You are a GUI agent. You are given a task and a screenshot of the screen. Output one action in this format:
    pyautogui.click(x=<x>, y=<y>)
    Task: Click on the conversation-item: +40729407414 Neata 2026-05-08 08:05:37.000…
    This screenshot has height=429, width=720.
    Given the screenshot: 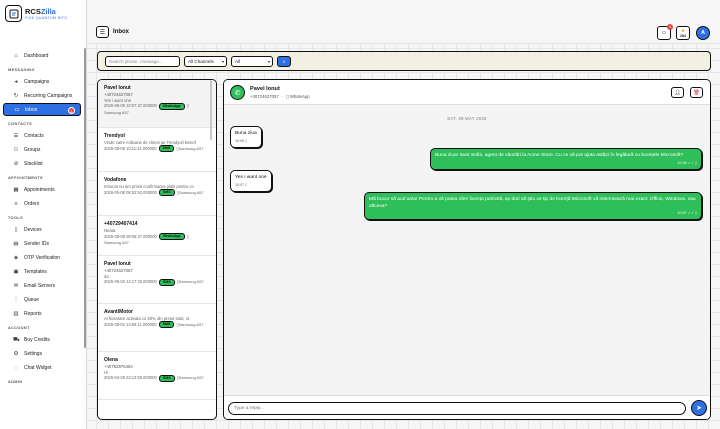 What is the action you would take?
    pyautogui.click(x=157, y=236)
    